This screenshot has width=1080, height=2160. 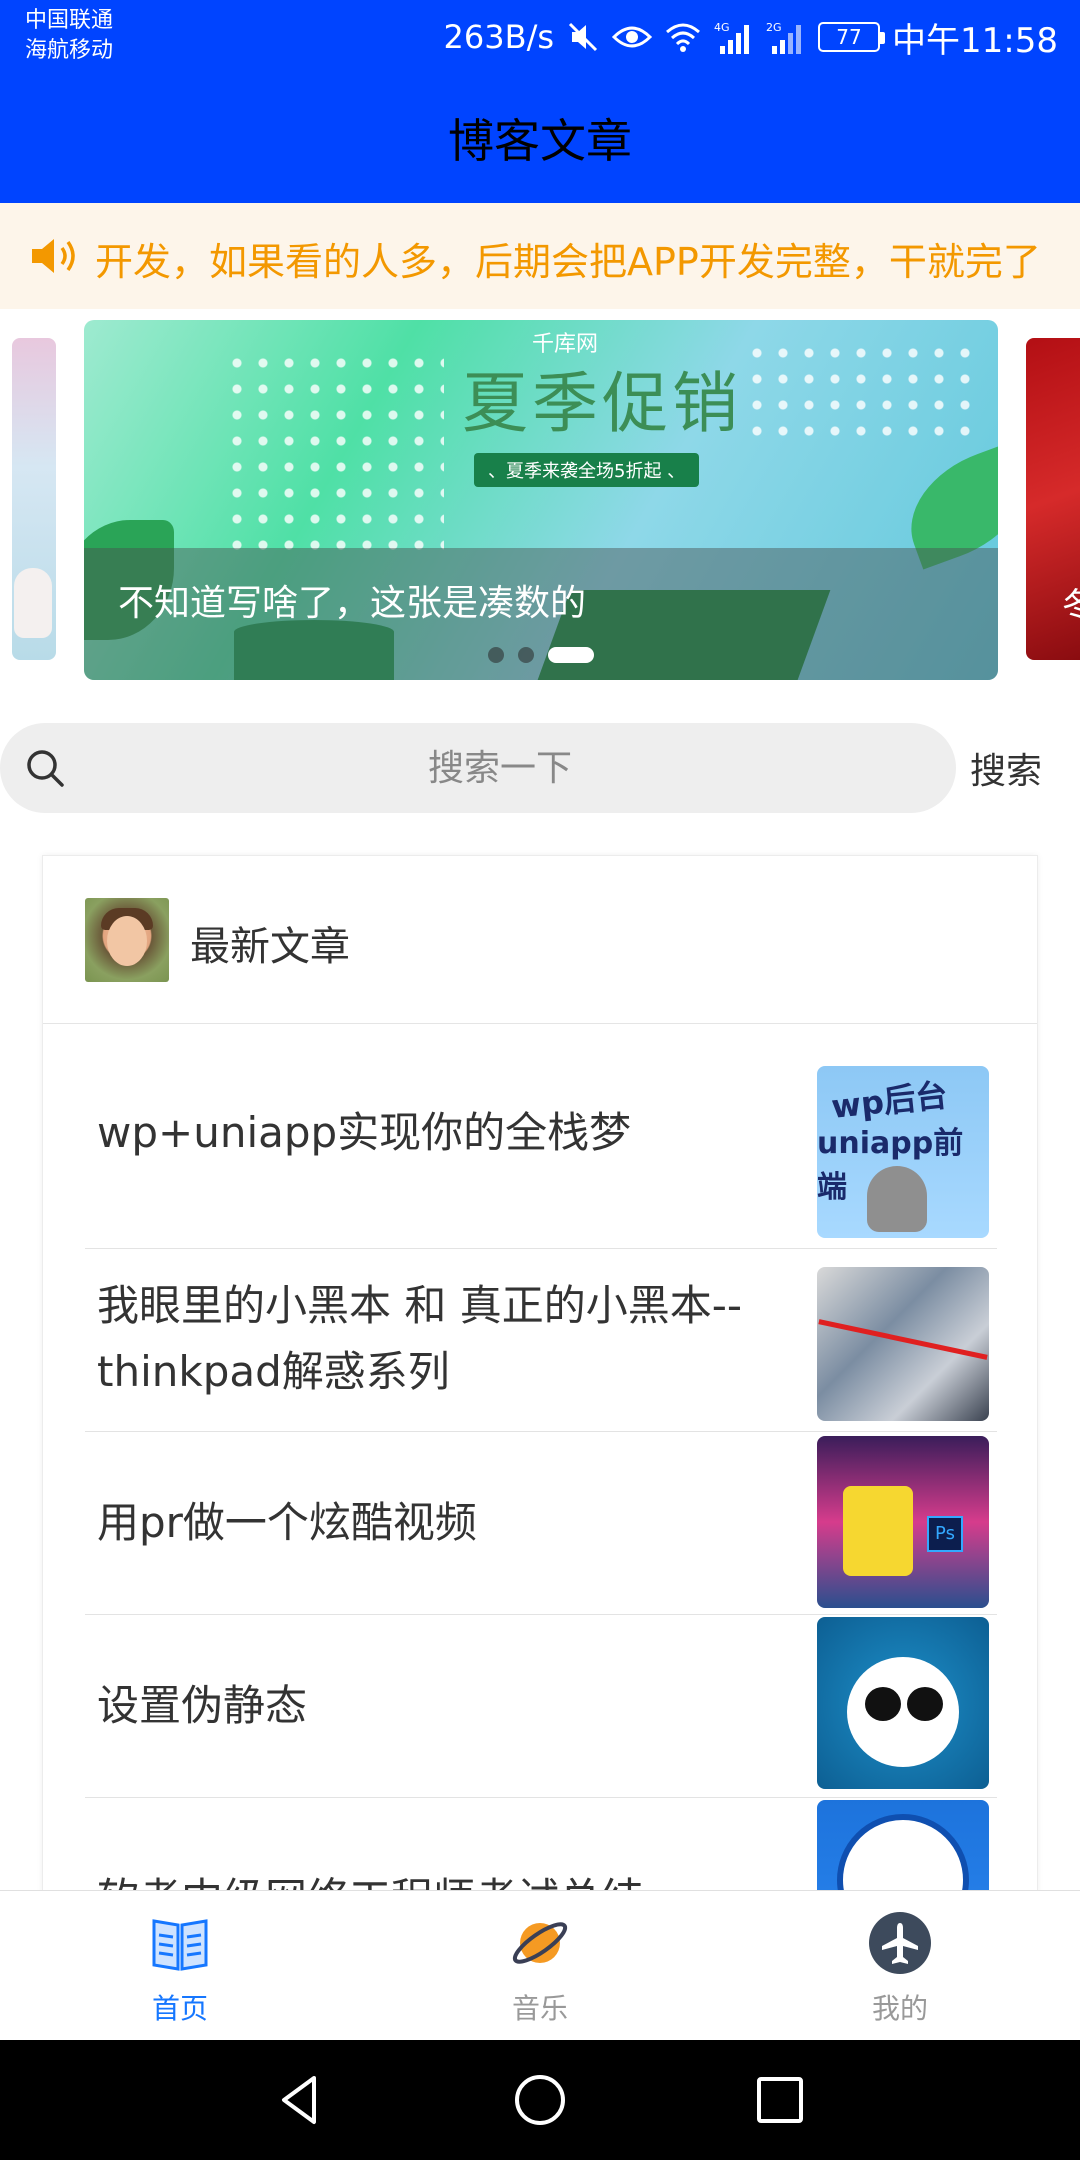 What do you see at coordinates (632, 37) in the screenshot?
I see `eye-icon` at bounding box center [632, 37].